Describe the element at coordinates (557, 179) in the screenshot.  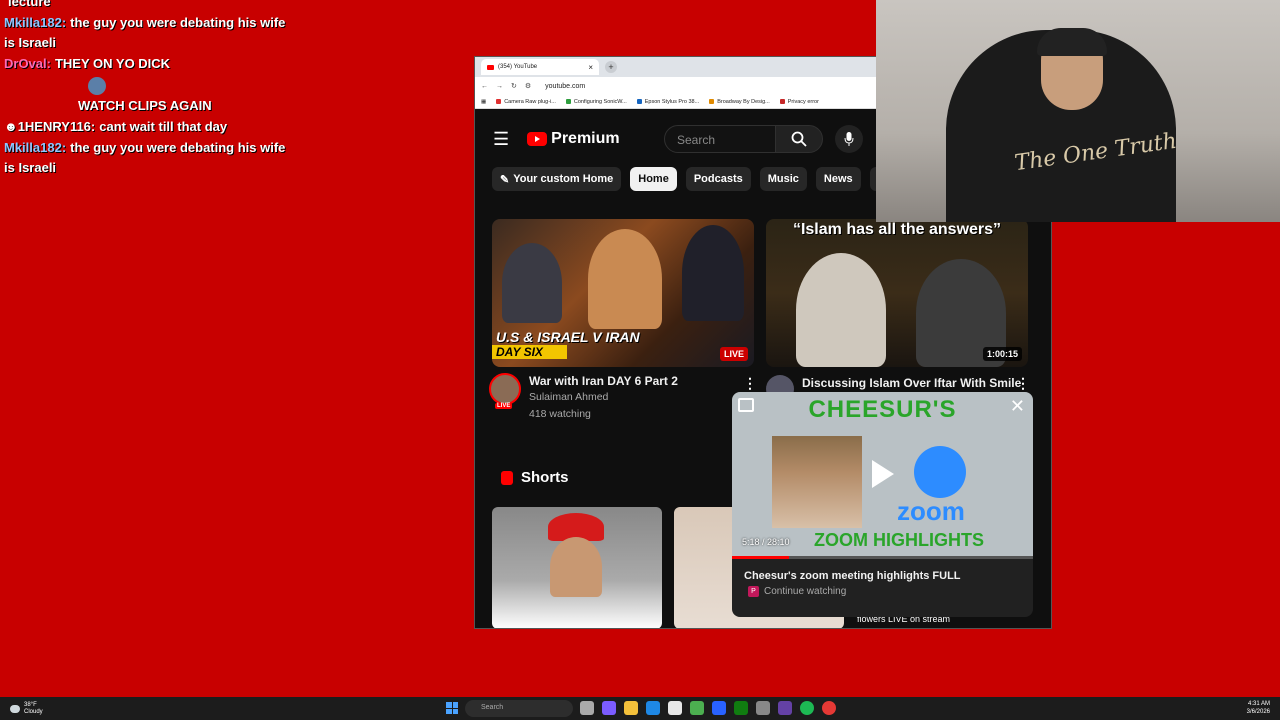
I see `chip-custom-home: ✎ Your custom Home` at that location.